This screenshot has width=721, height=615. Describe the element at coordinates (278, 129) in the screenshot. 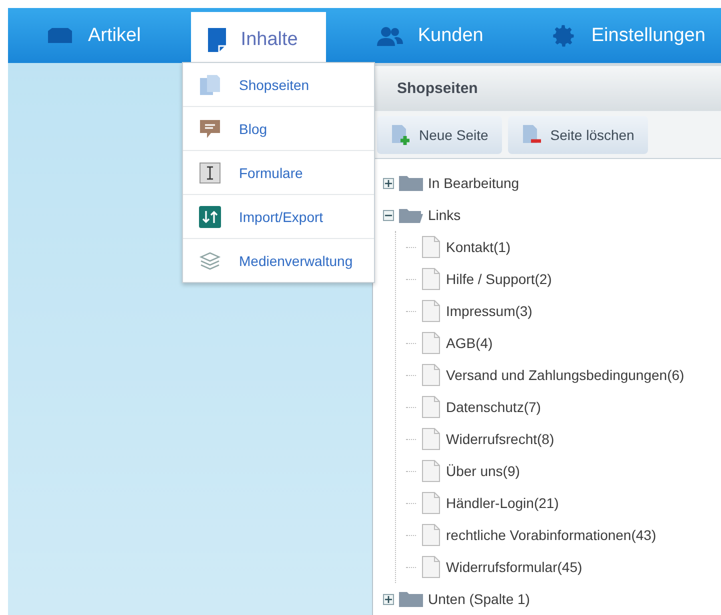

I see `menu-item: Blog` at that location.